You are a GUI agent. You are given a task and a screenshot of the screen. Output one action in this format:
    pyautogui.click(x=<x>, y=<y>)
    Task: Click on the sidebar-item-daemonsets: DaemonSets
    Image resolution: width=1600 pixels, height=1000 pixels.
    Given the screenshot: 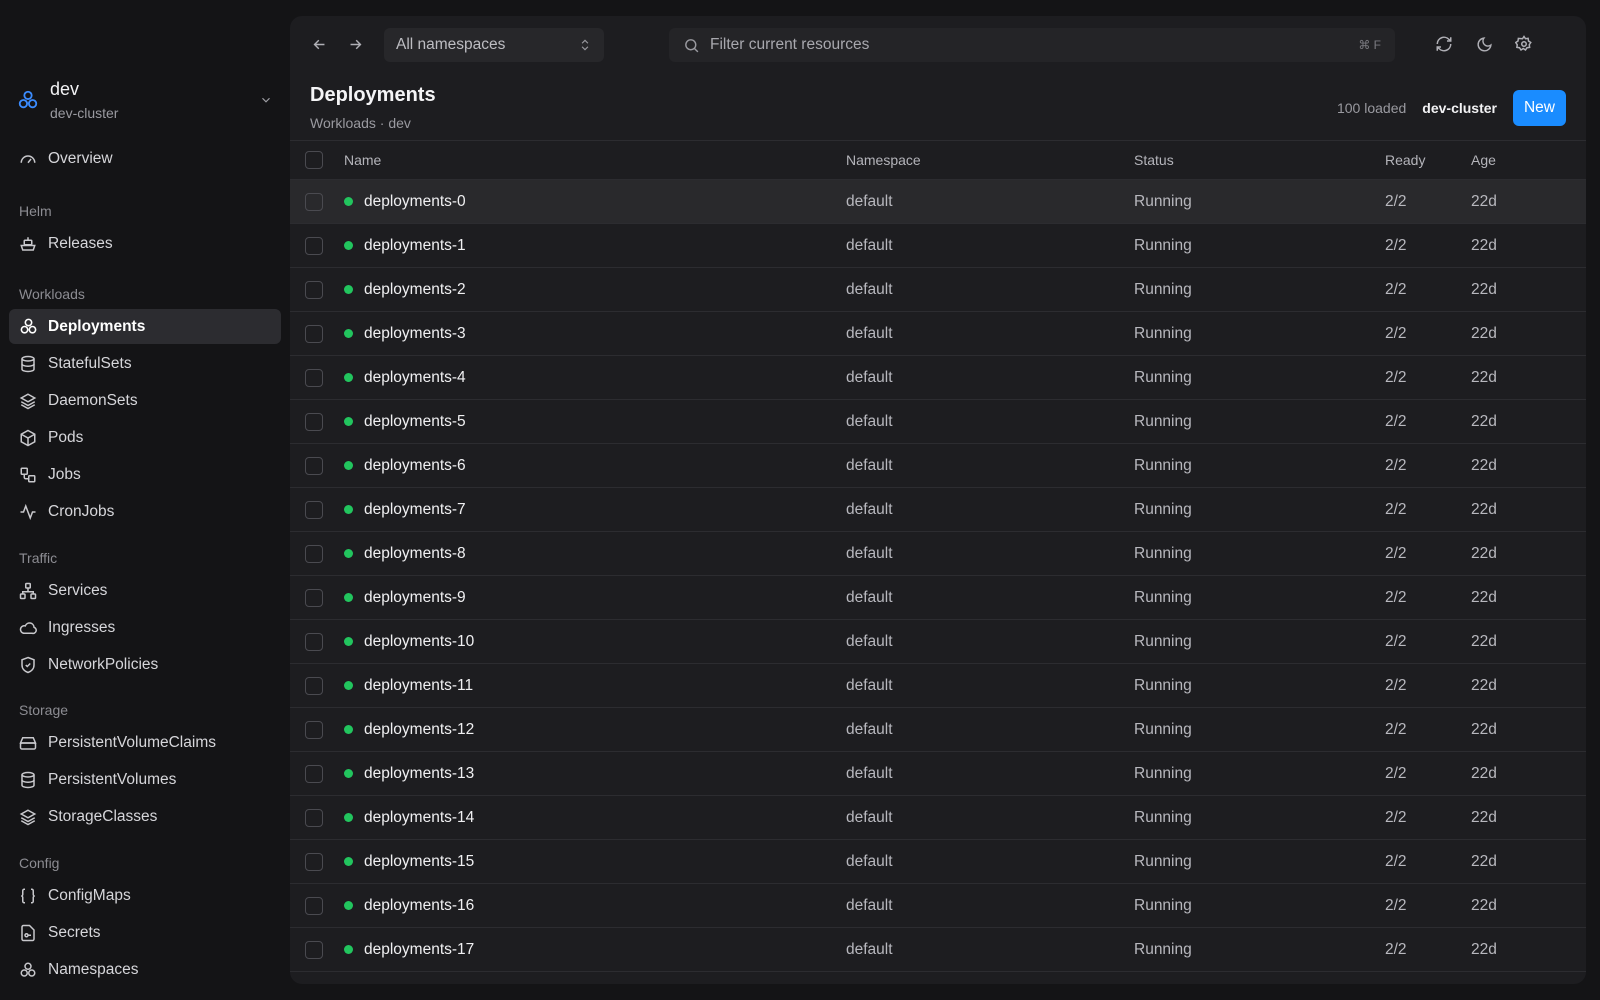 What is the action you would take?
    pyautogui.click(x=145, y=400)
    